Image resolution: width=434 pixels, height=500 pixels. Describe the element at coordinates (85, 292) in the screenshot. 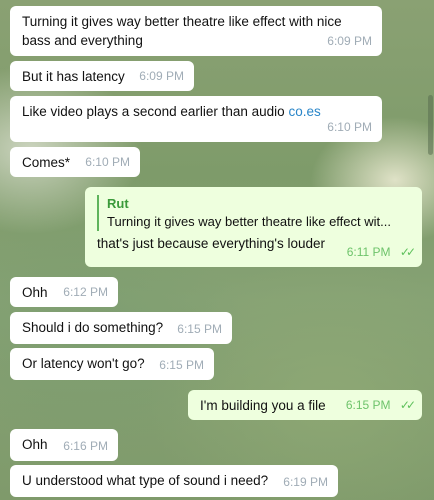

I see `message-time: 6:12 PM` at that location.